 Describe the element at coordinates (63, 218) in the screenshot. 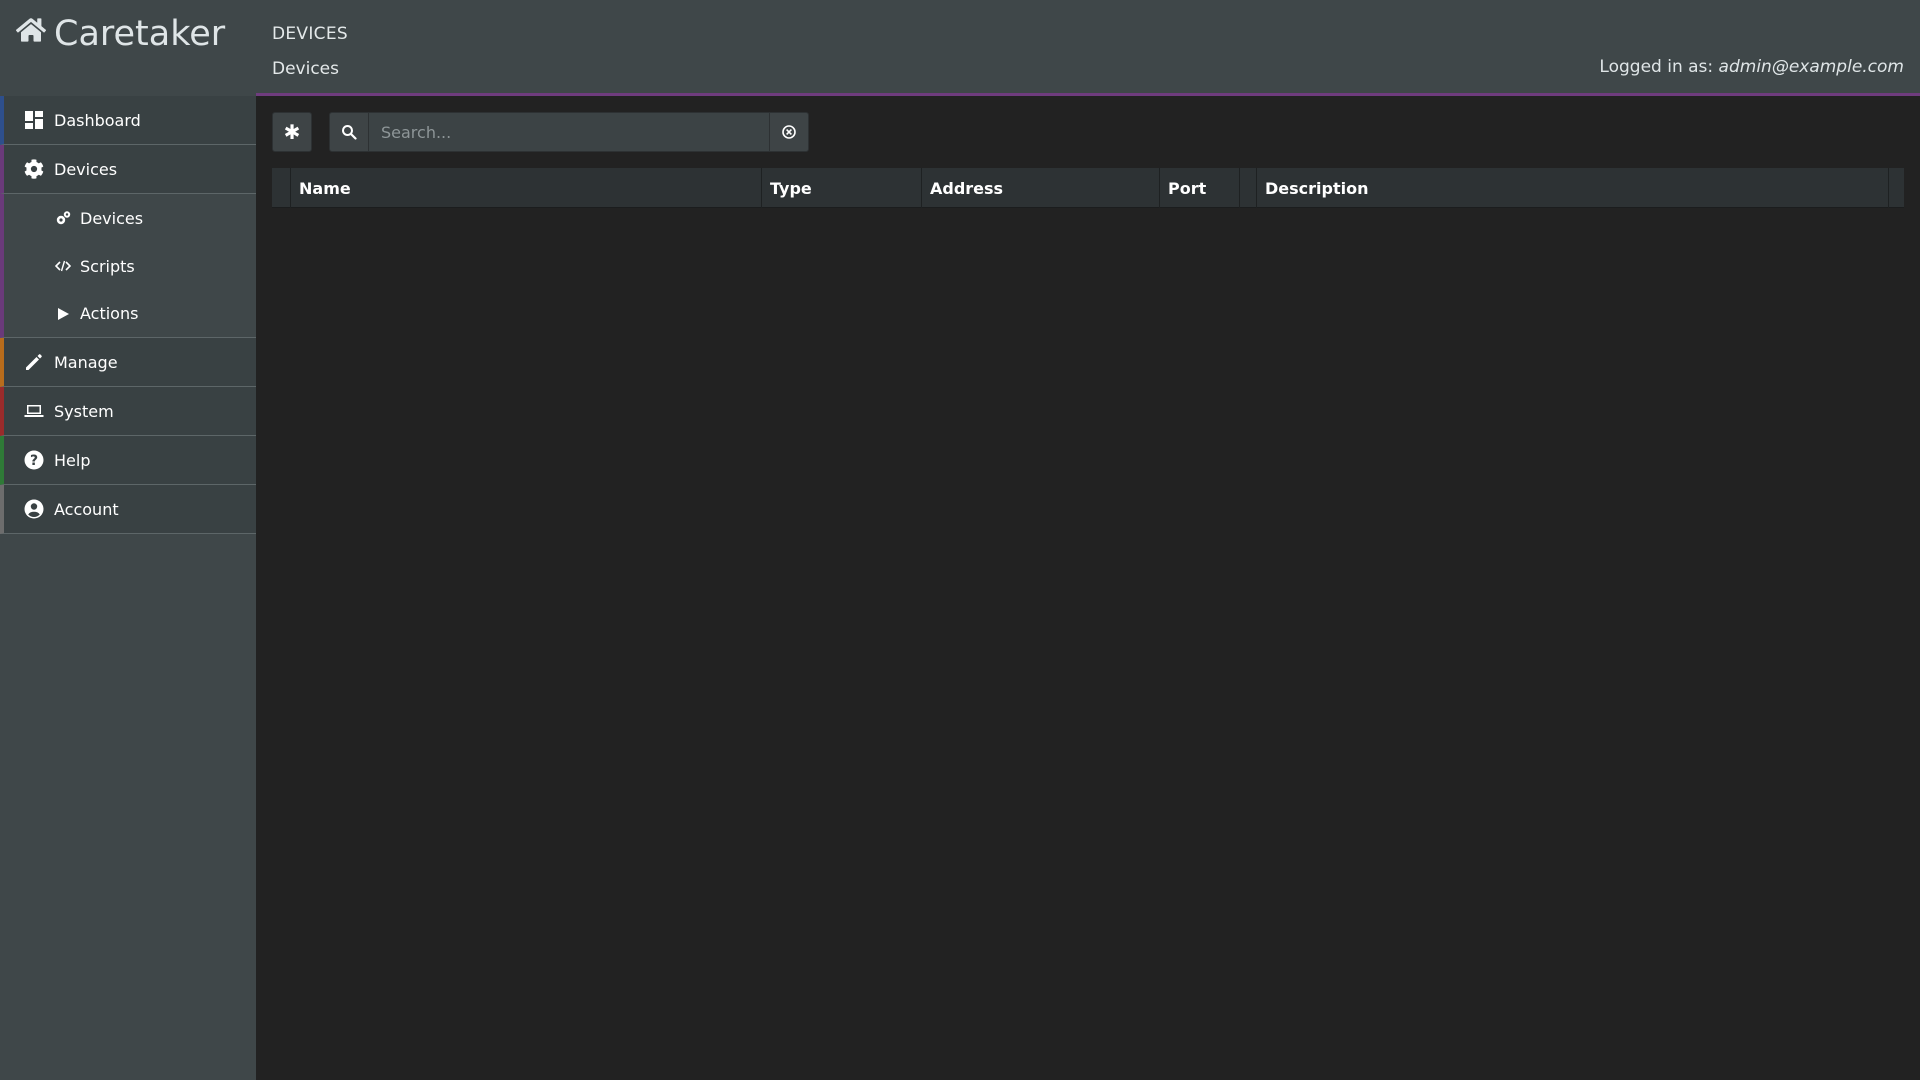

I see `gears-icon` at that location.